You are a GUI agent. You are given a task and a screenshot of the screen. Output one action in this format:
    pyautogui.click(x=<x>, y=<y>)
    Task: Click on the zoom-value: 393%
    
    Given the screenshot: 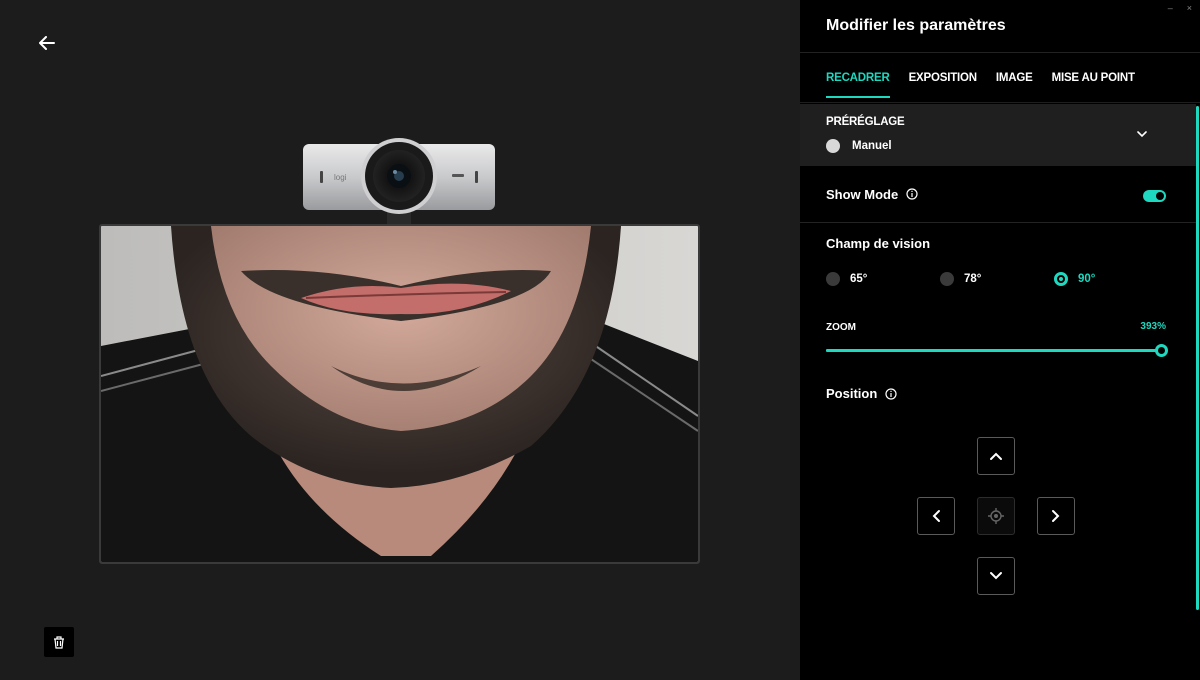 What is the action you would take?
    pyautogui.click(x=1153, y=326)
    